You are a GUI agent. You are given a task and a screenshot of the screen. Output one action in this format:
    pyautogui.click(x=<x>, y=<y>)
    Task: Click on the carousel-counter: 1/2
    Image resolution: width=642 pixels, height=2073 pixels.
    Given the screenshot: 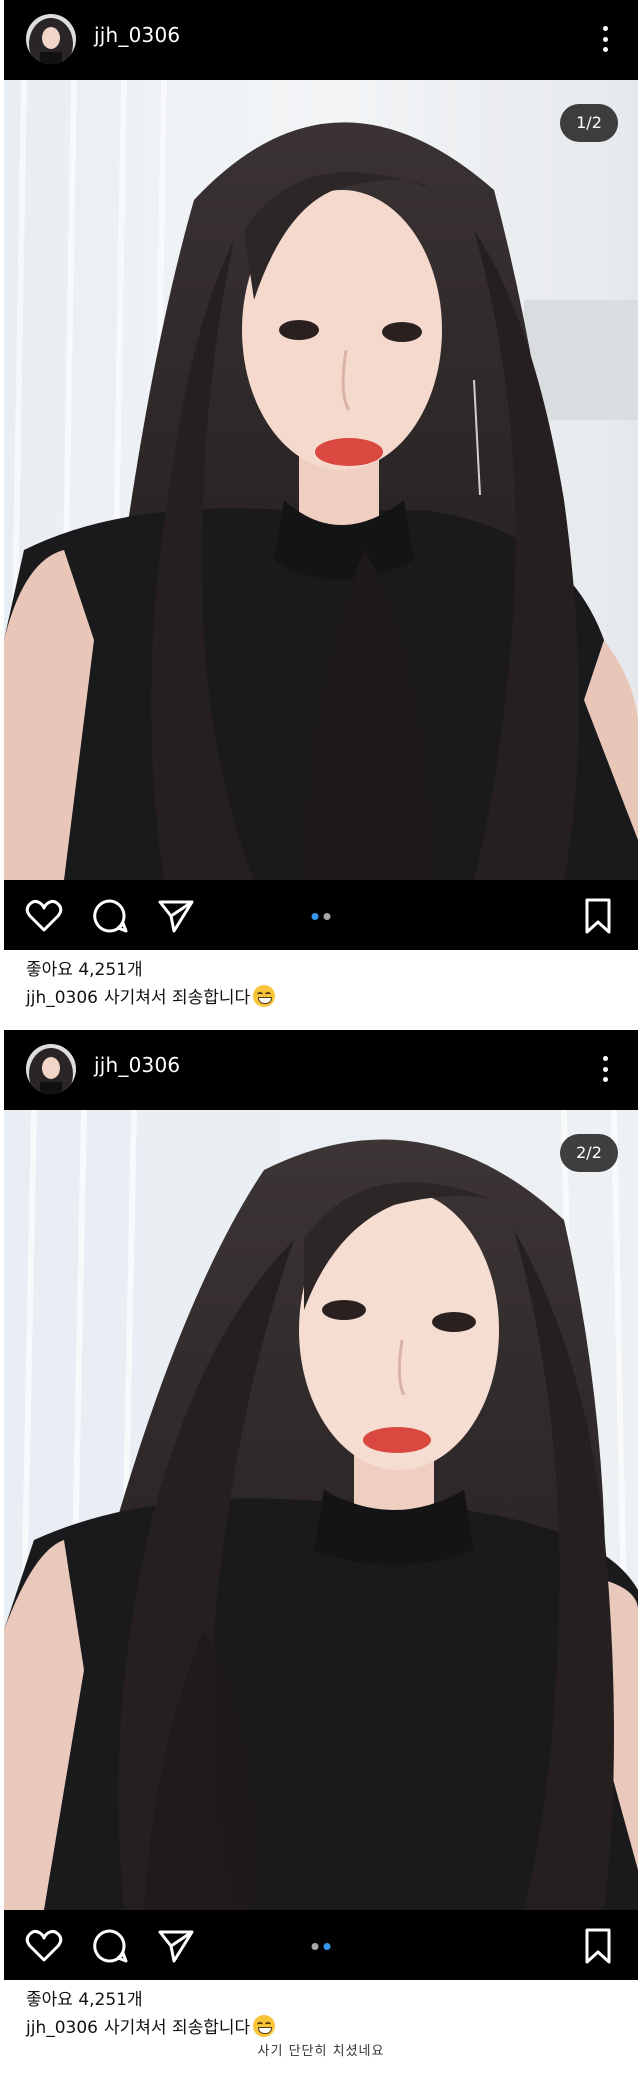 What is the action you would take?
    pyautogui.click(x=589, y=123)
    